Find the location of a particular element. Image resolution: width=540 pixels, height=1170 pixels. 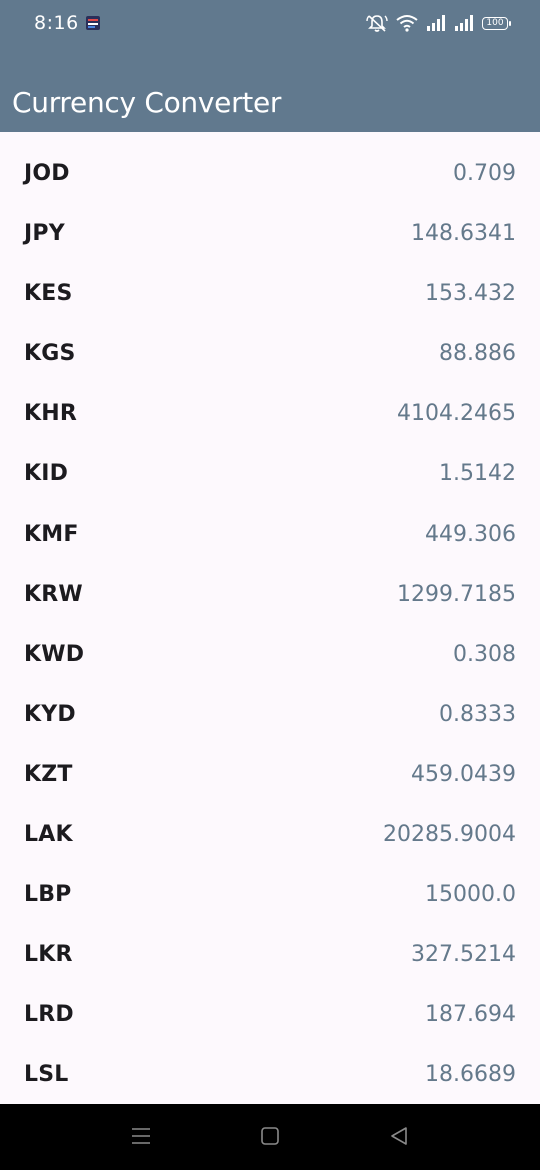

currency-rate: 187.694 is located at coordinates (470, 1015).